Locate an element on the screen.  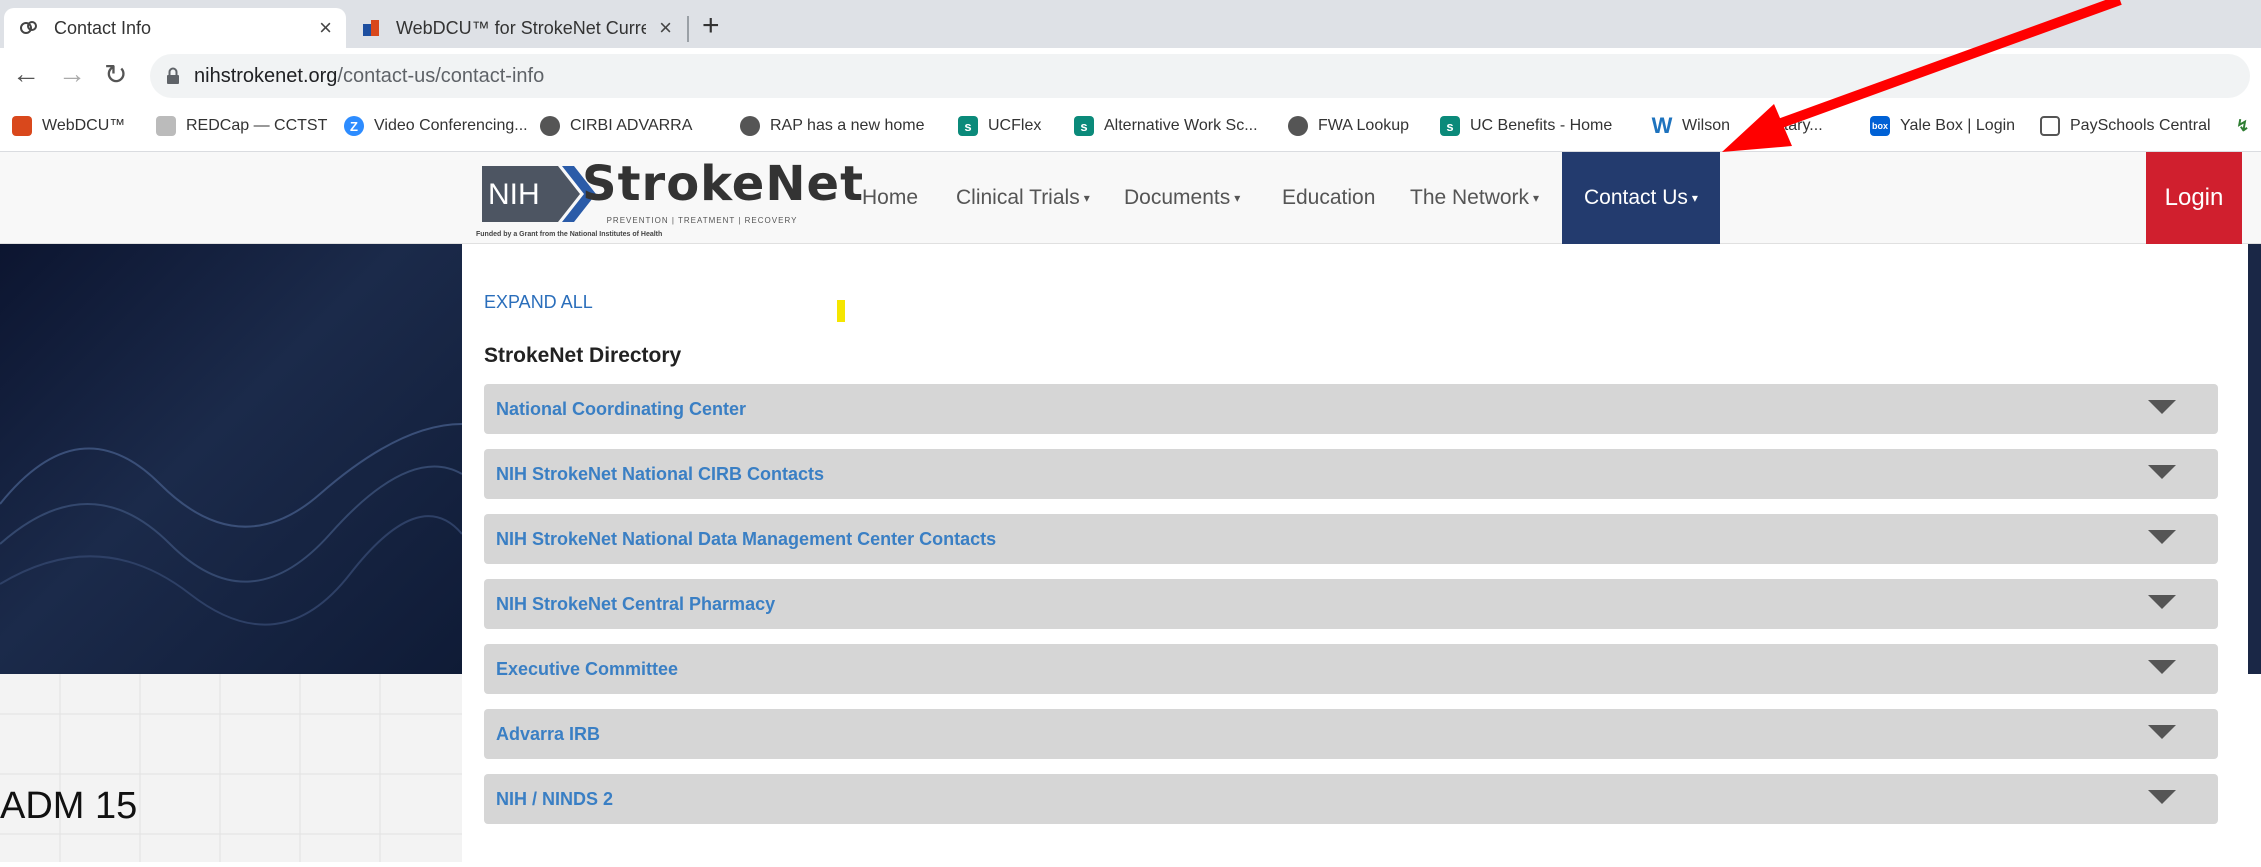
bookmark-label: REDCap — CCTST is located at coordinates (257, 125).